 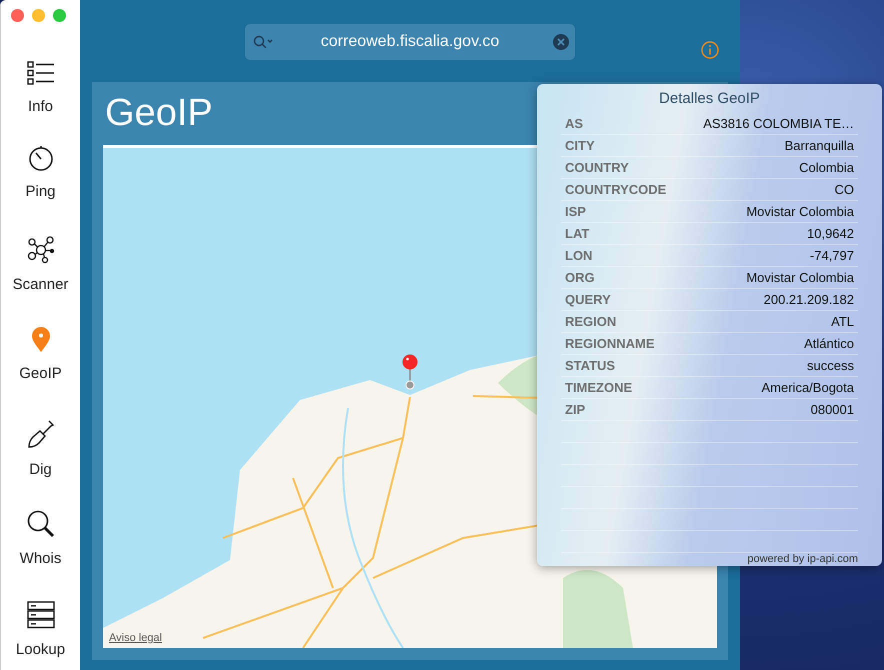 I want to click on field-value: -74,797, so click(x=832, y=255).